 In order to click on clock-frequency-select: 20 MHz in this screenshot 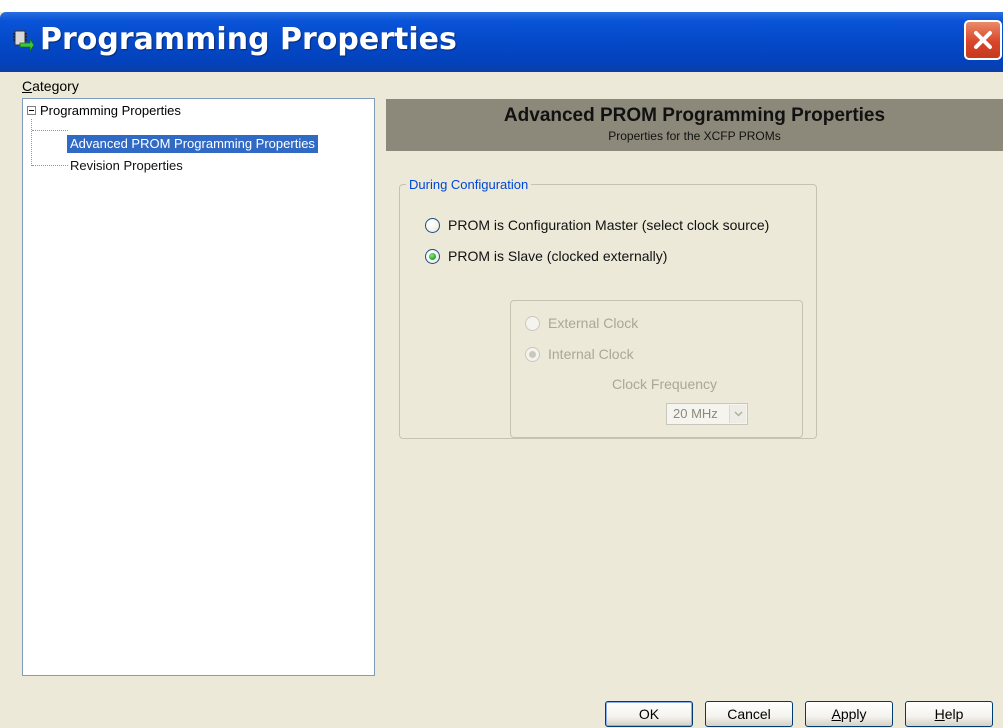, I will do `click(707, 414)`.